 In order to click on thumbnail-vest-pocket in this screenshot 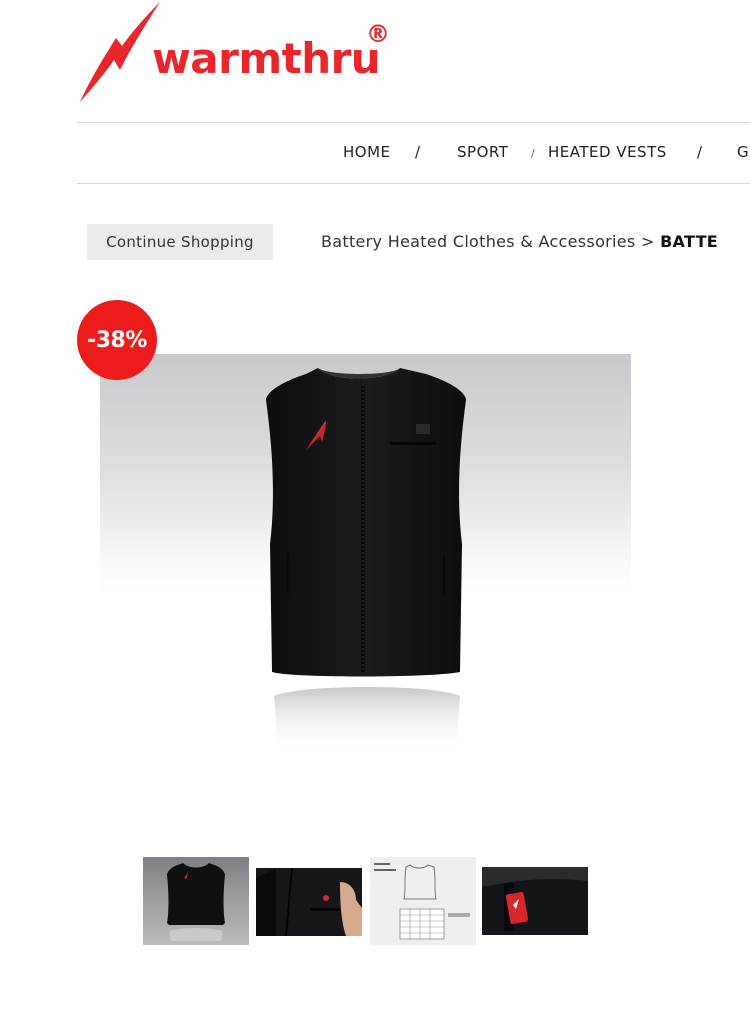, I will do `click(309, 902)`.